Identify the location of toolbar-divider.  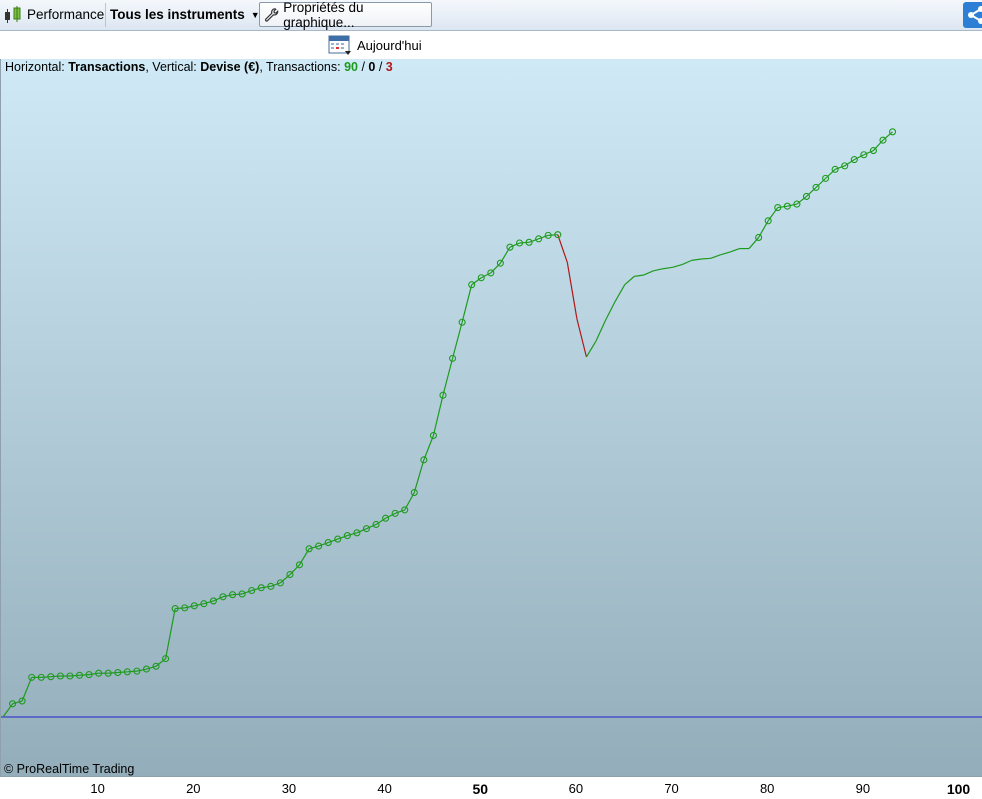
(105, 15).